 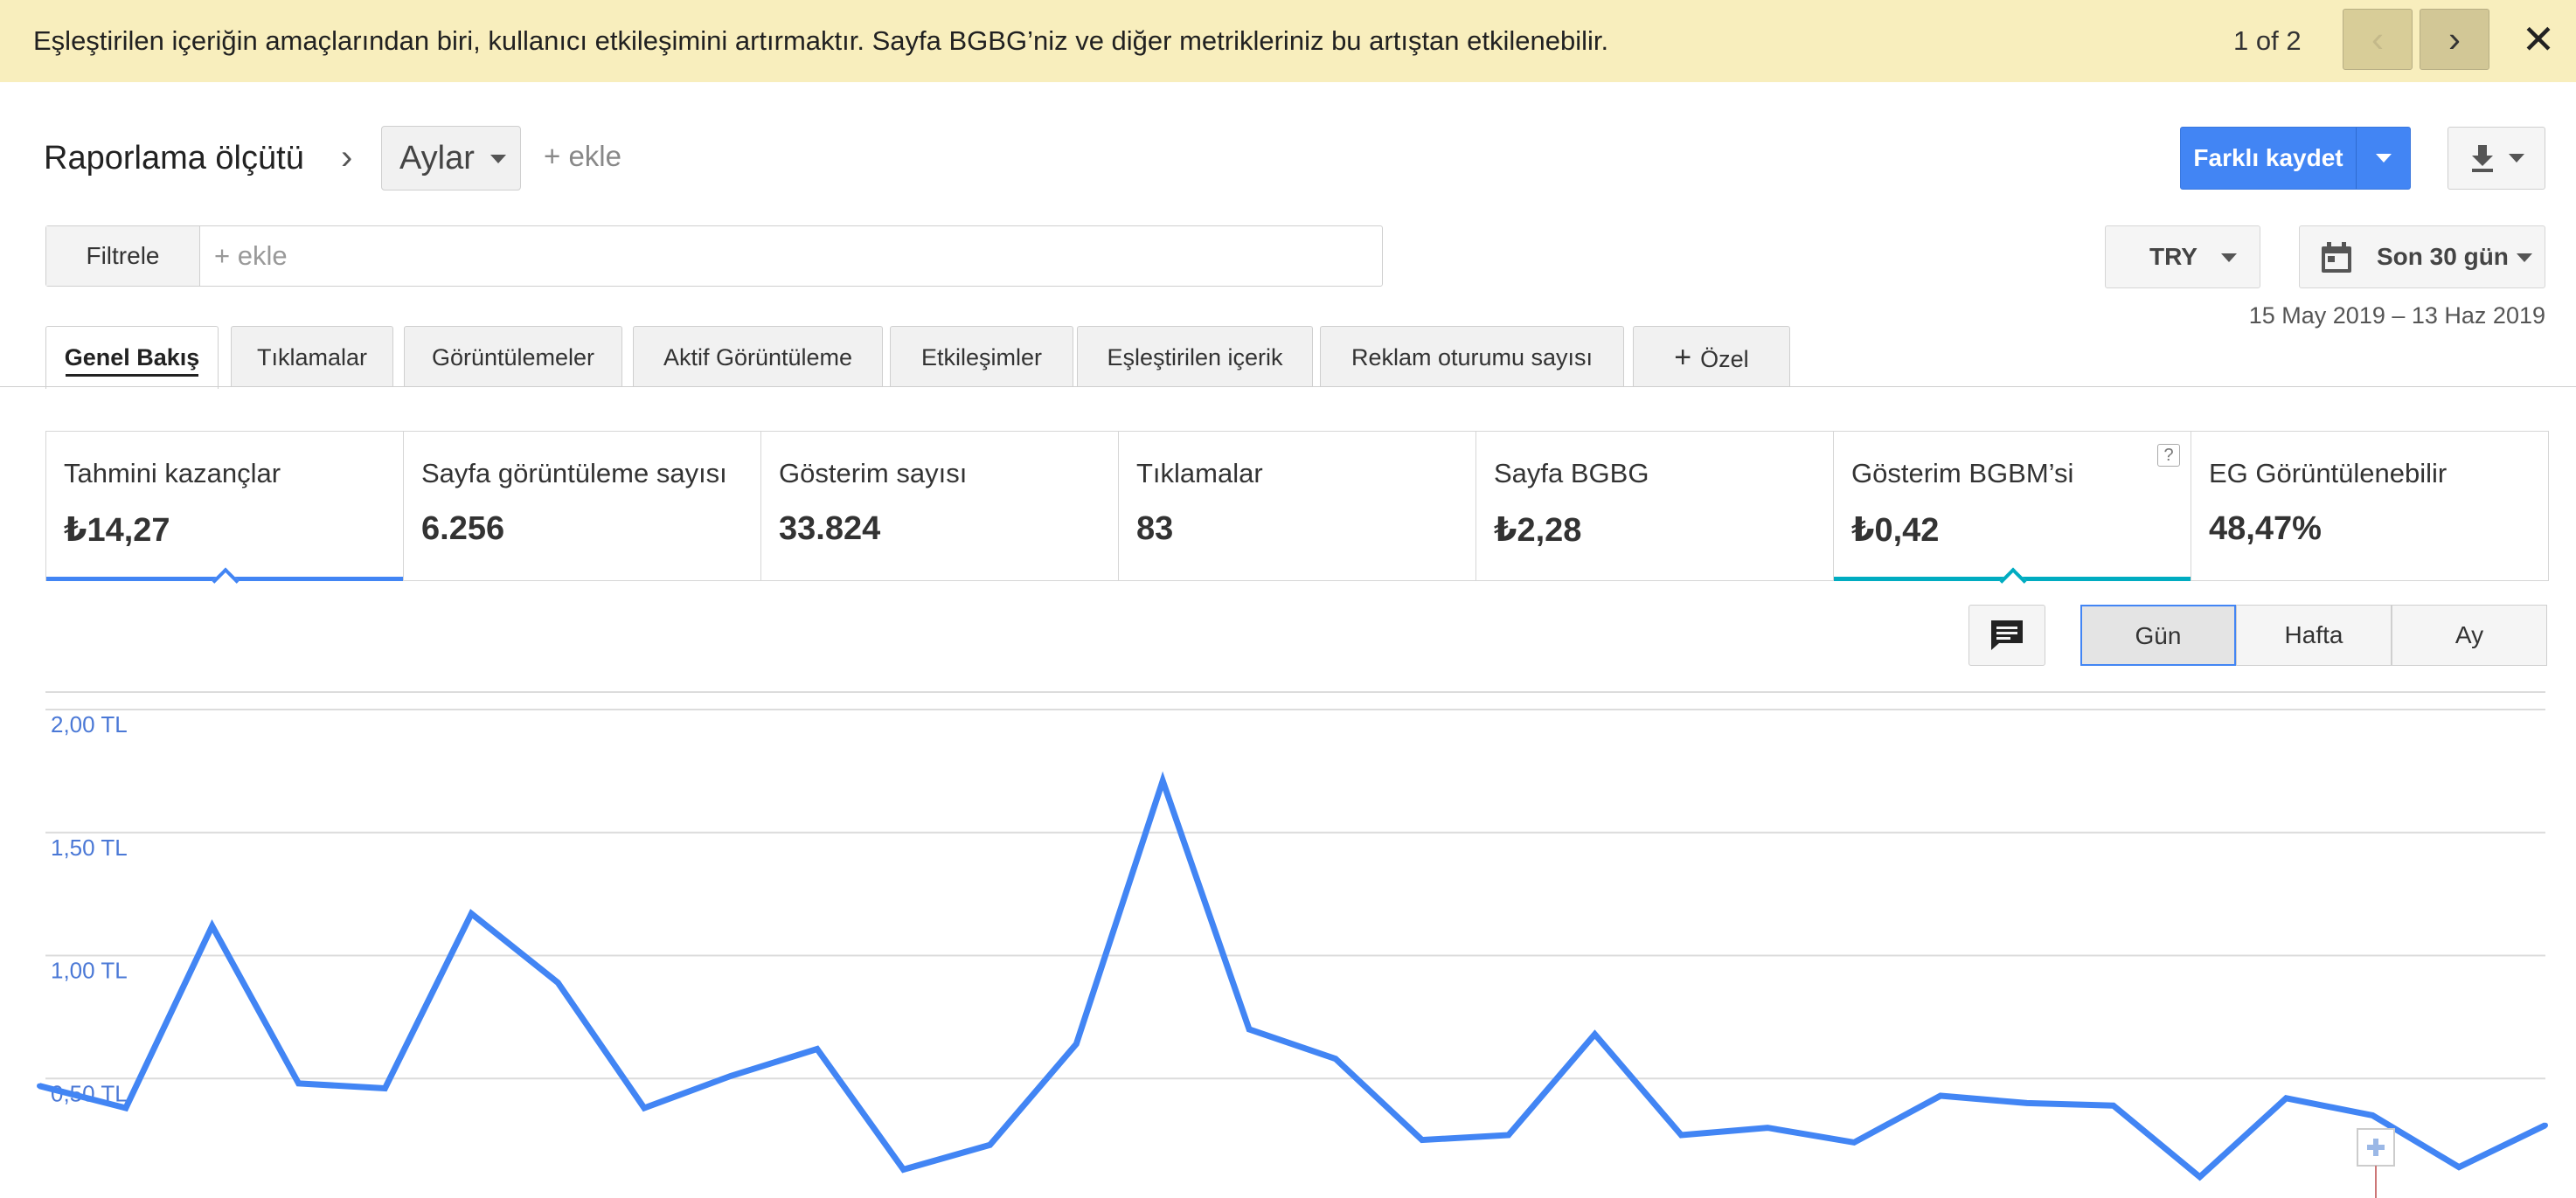 What do you see at coordinates (2012, 513) in the screenshot?
I see `metric-card: Gösterim BGBM’si ₺0,42 ?` at bounding box center [2012, 513].